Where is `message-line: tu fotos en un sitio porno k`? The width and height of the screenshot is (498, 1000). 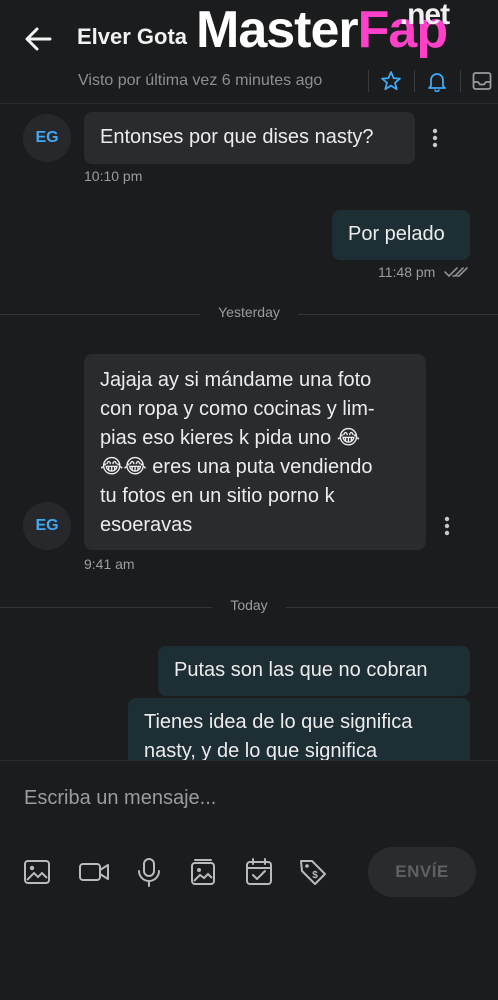
message-line: tu fotos en un sitio porno k is located at coordinates (217, 496).